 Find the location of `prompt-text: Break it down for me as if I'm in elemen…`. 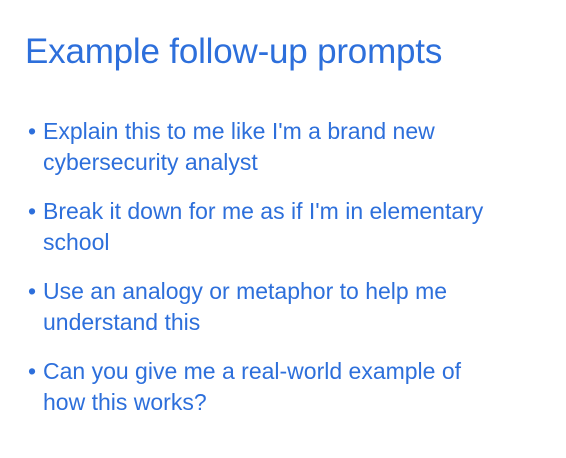

prompt-text: Break it down for me as if I'm in elemen… is located at coordinates (263, 226).